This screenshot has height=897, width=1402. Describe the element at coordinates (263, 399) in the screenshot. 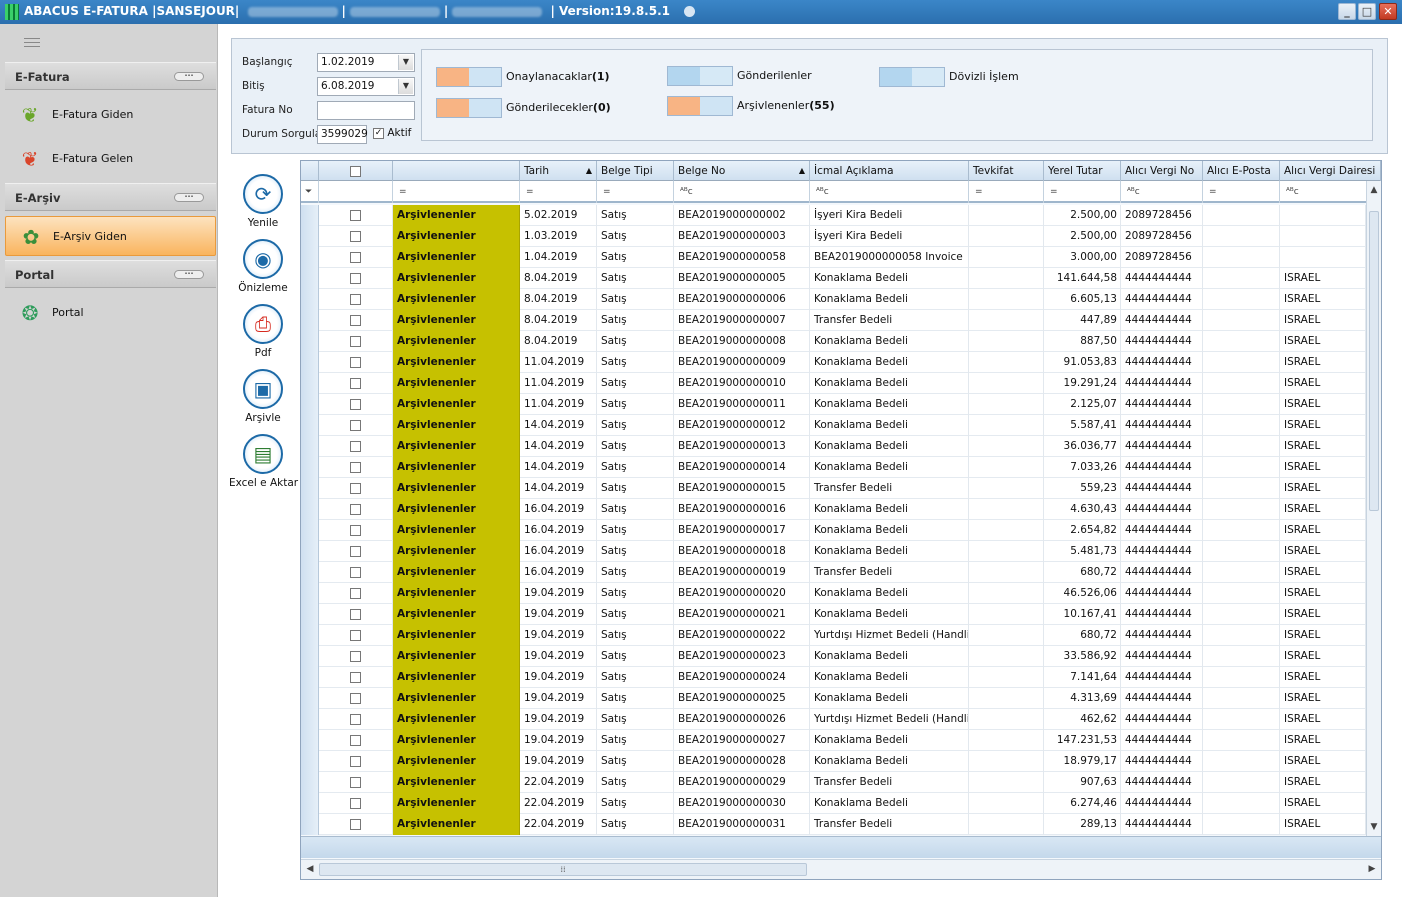

I see `archive-button: ▣ Arşivle` at that location.